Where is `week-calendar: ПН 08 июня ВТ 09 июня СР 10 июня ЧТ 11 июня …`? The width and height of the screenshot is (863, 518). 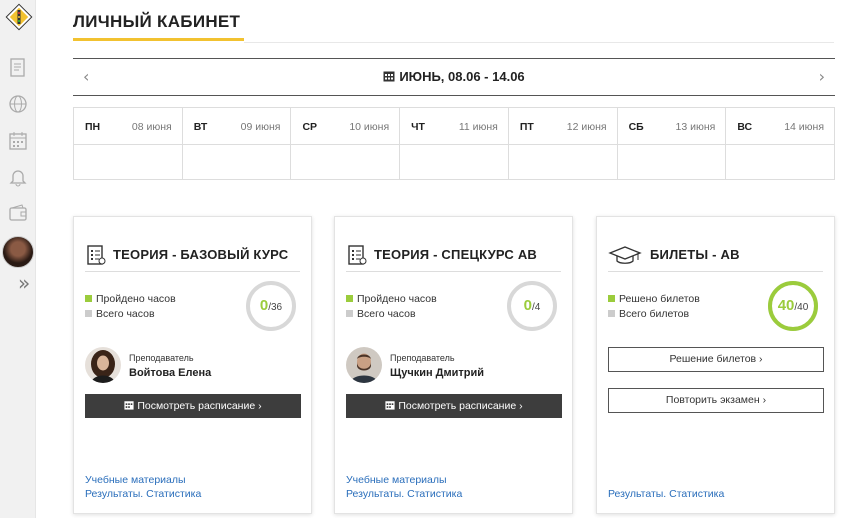 week-calendar: ПН 08 июня ВТ 09 июня СР 10 июня ЧТ 11 июня … is located at coordinates (454, 143).